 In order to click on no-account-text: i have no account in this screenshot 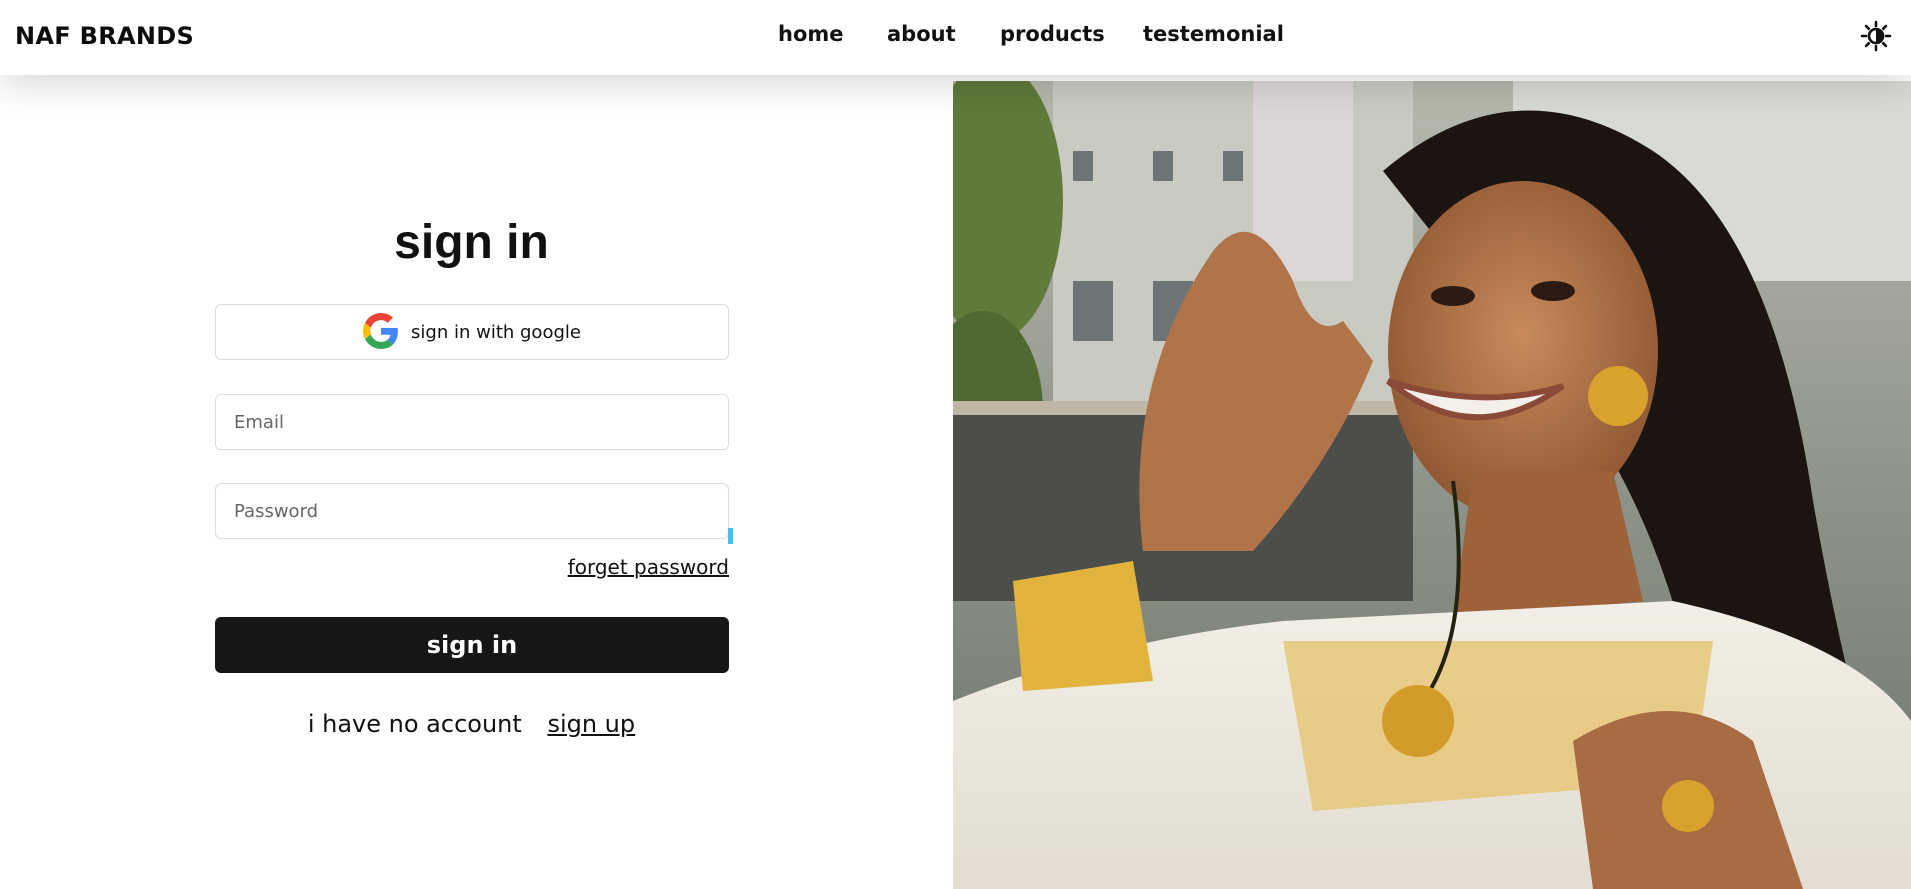, I will do `click(414, 724)`.